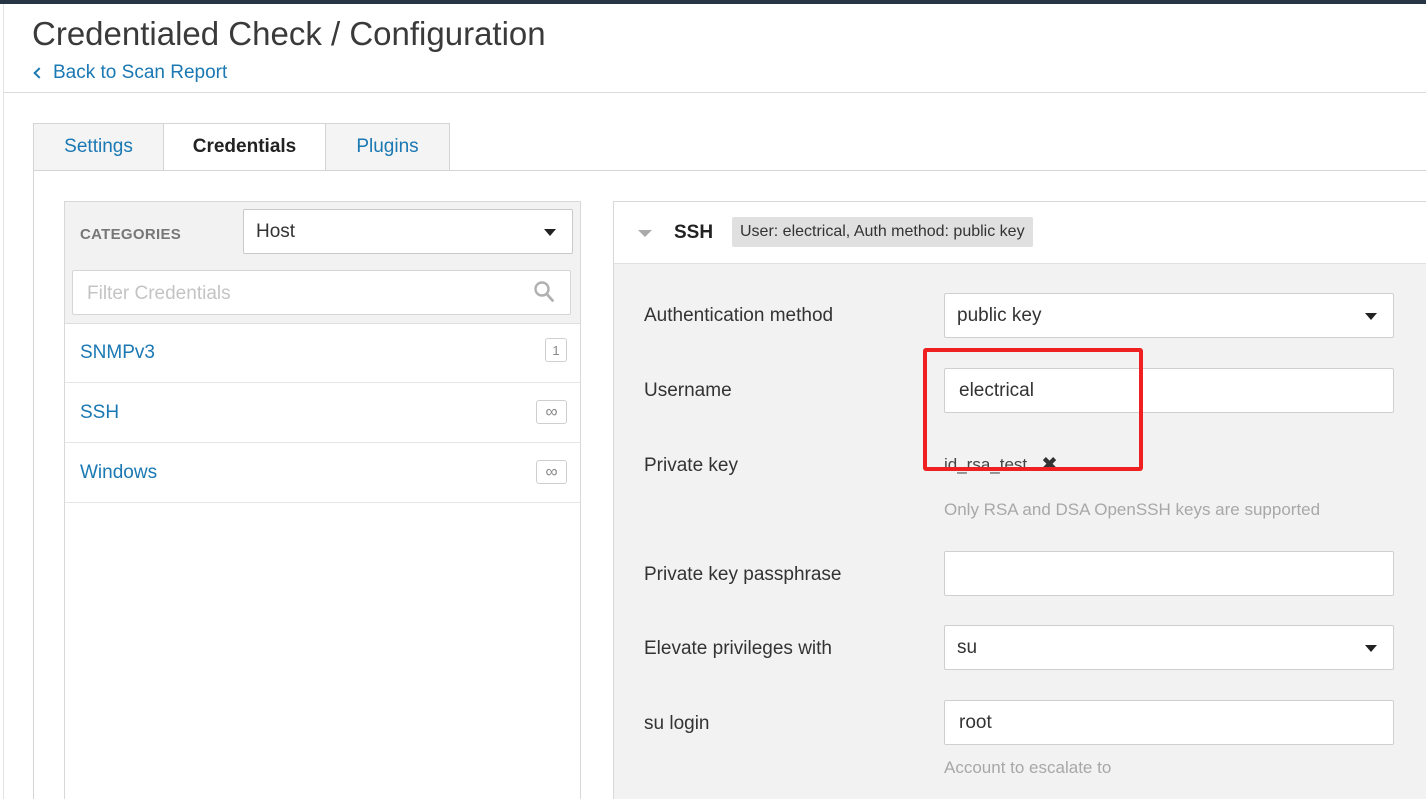 The image size is (1426, 799). What do you see at coordinates (1169, 573) in the screenshot?
I see `passphrase-input` at bounding box center [1169, 573].